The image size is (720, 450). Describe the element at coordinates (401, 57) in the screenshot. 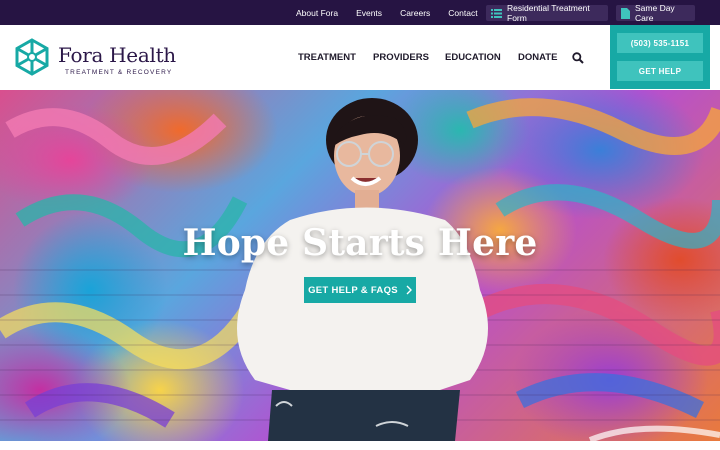

I see `nav-providers: PROVIDERS` at that location.